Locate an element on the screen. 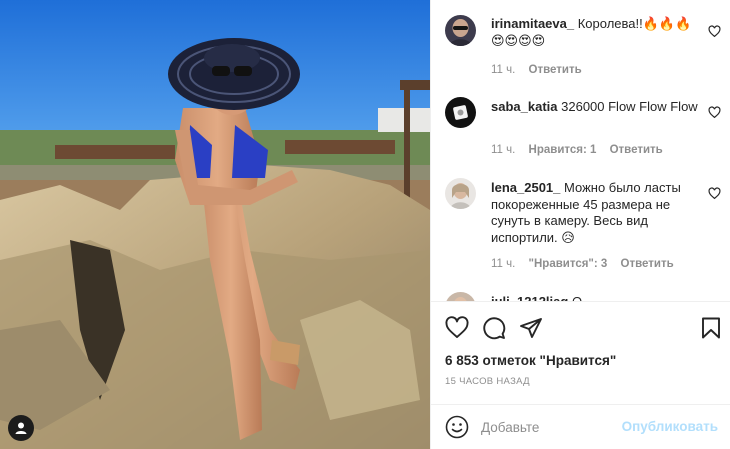  comment-meta: 11 ч. Нравится: 1 Ответить is located at coordinates (582, 150).